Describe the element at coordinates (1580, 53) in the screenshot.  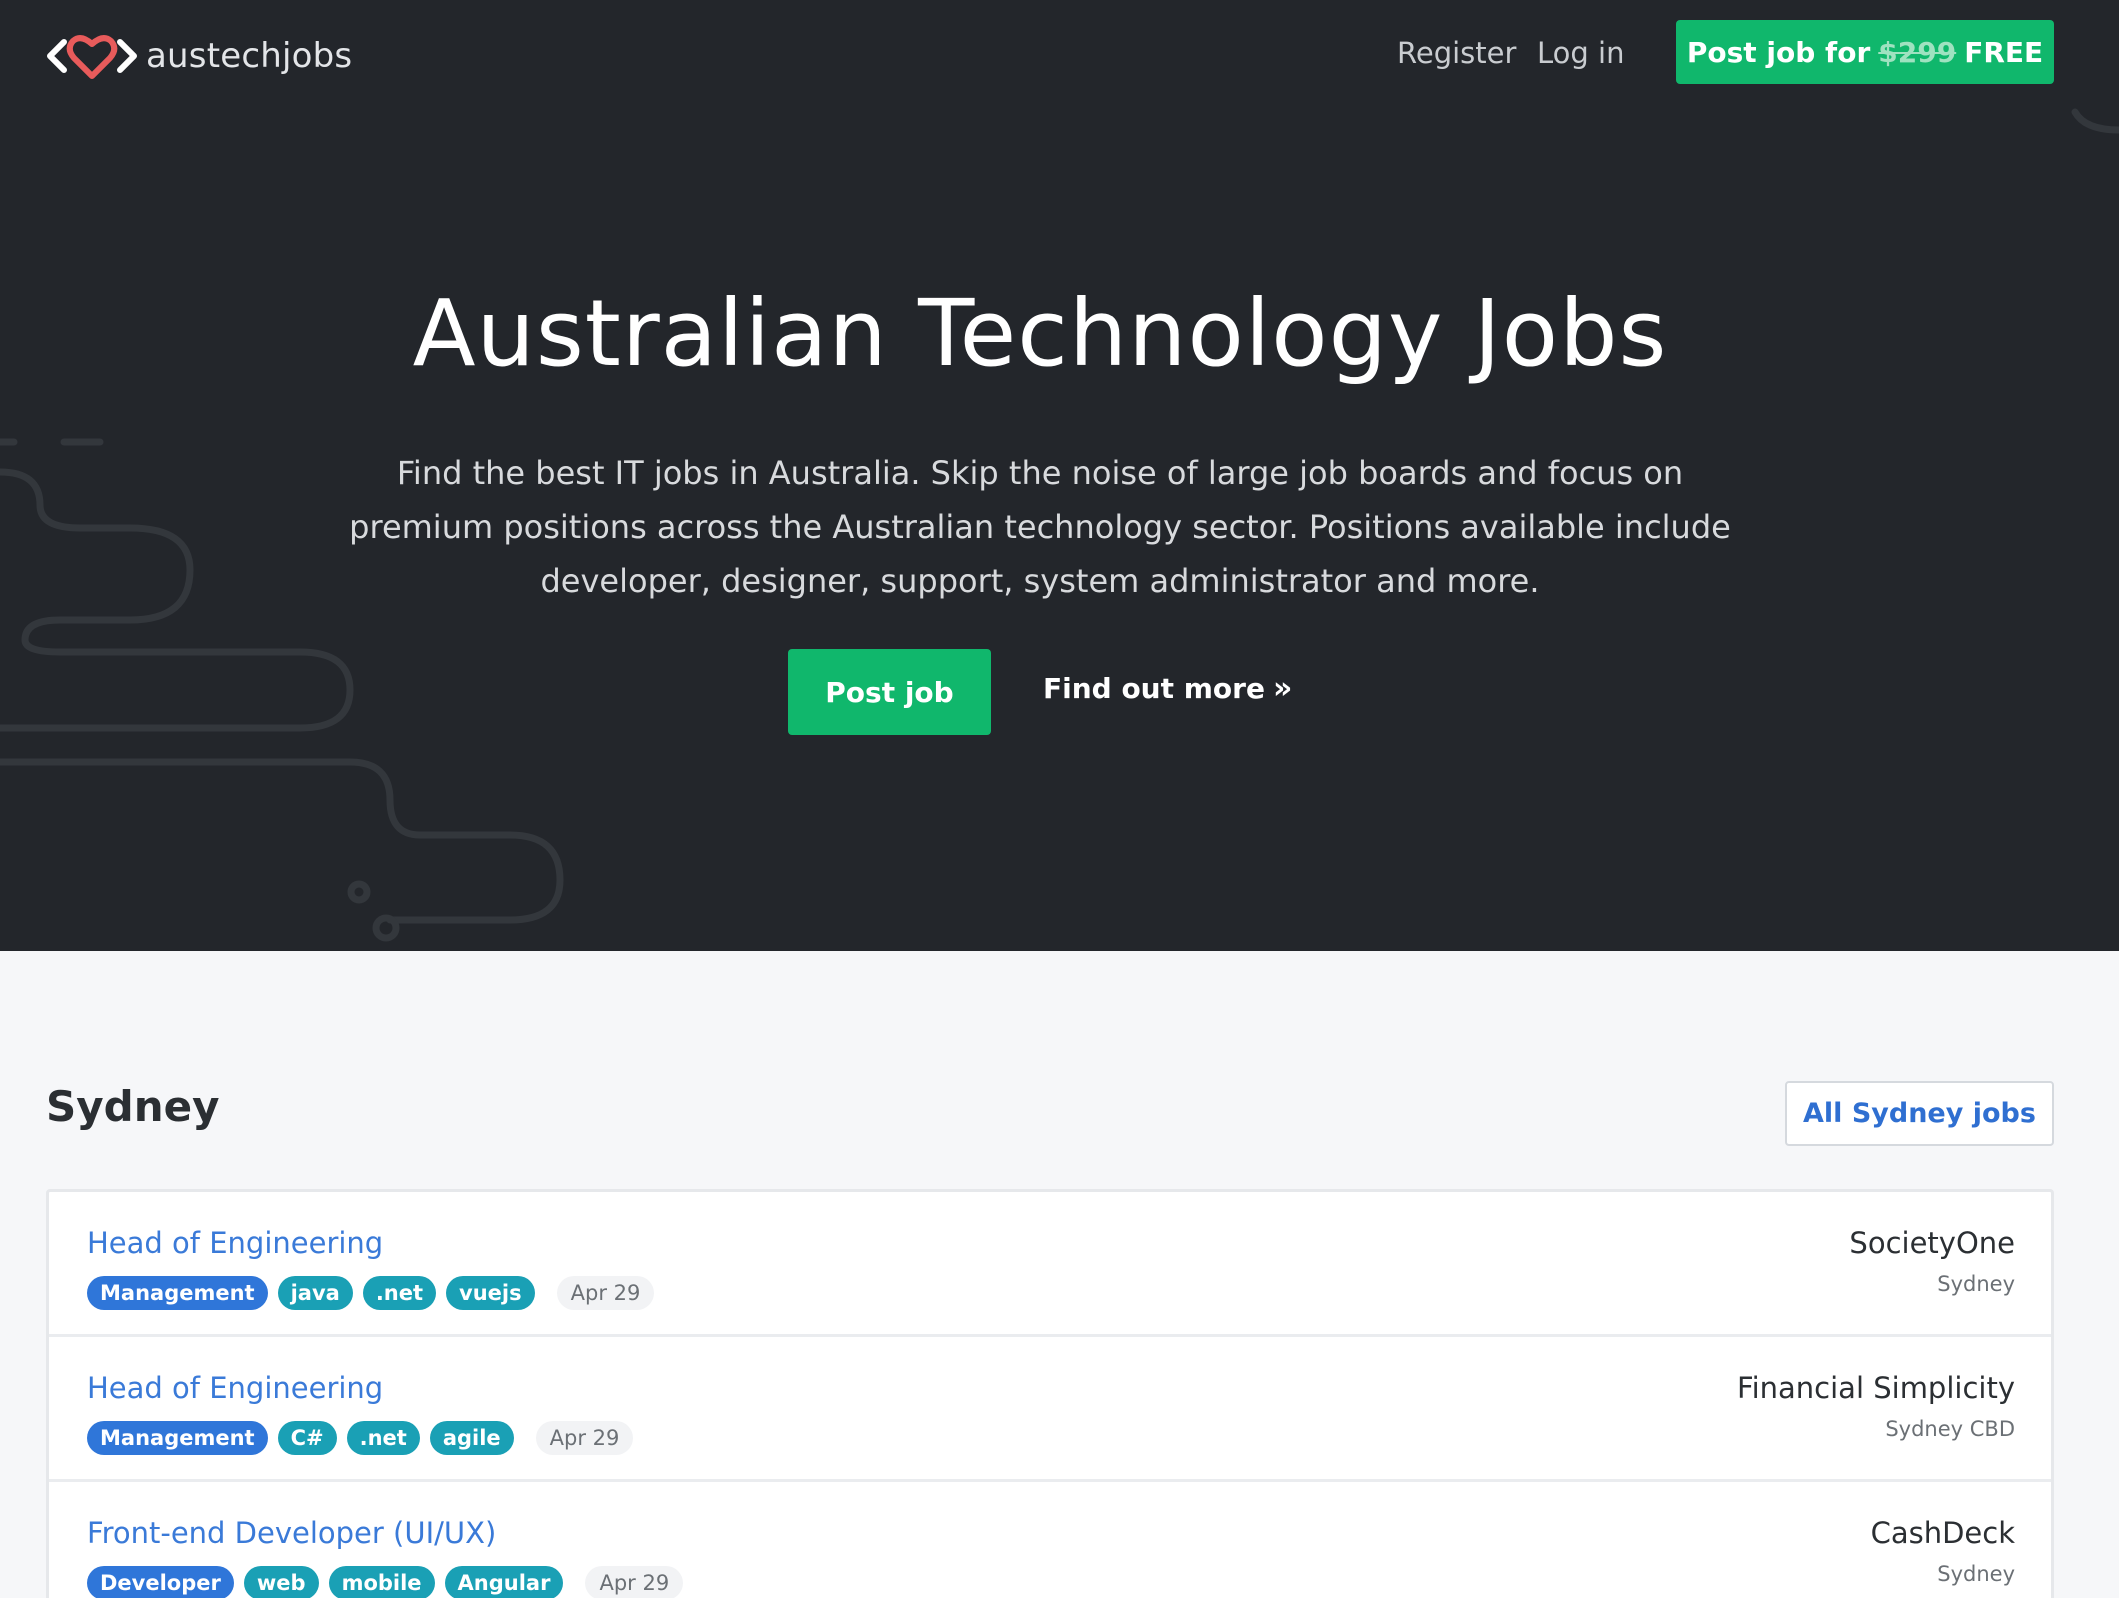
I see `login-link: Log in` at that location.